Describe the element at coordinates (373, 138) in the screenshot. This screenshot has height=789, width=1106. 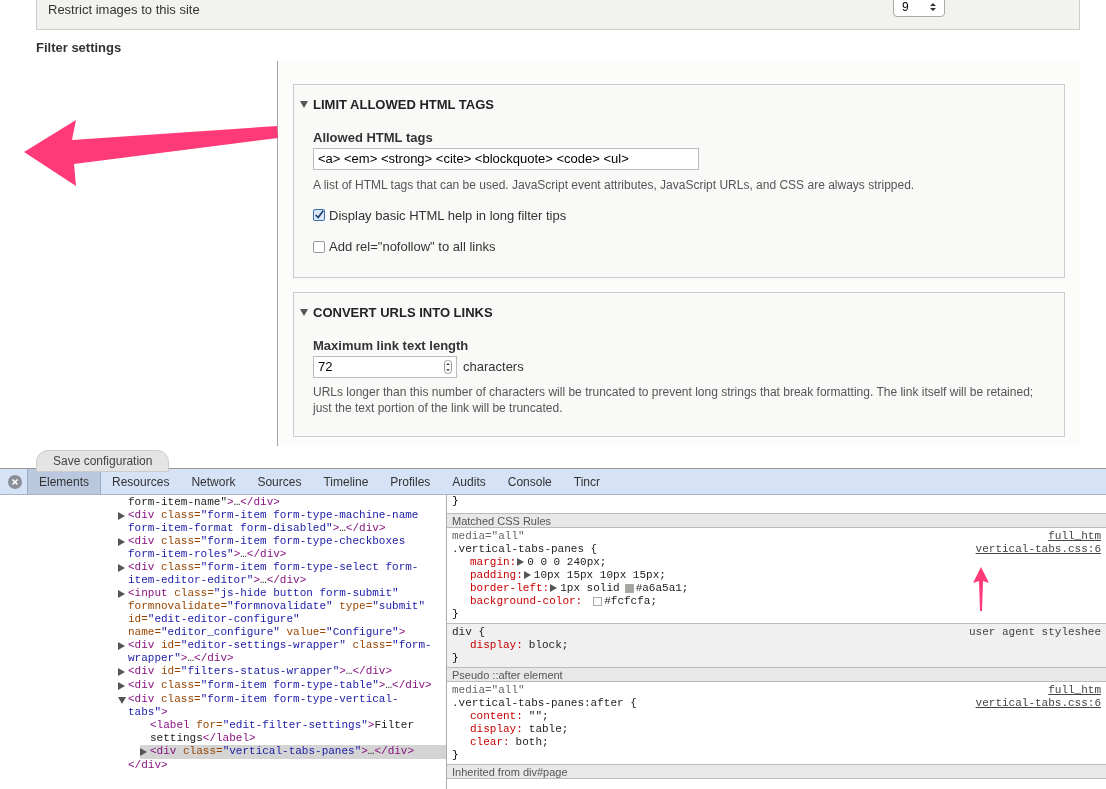
I see `field-label: Allowed HTML tags` at that location.